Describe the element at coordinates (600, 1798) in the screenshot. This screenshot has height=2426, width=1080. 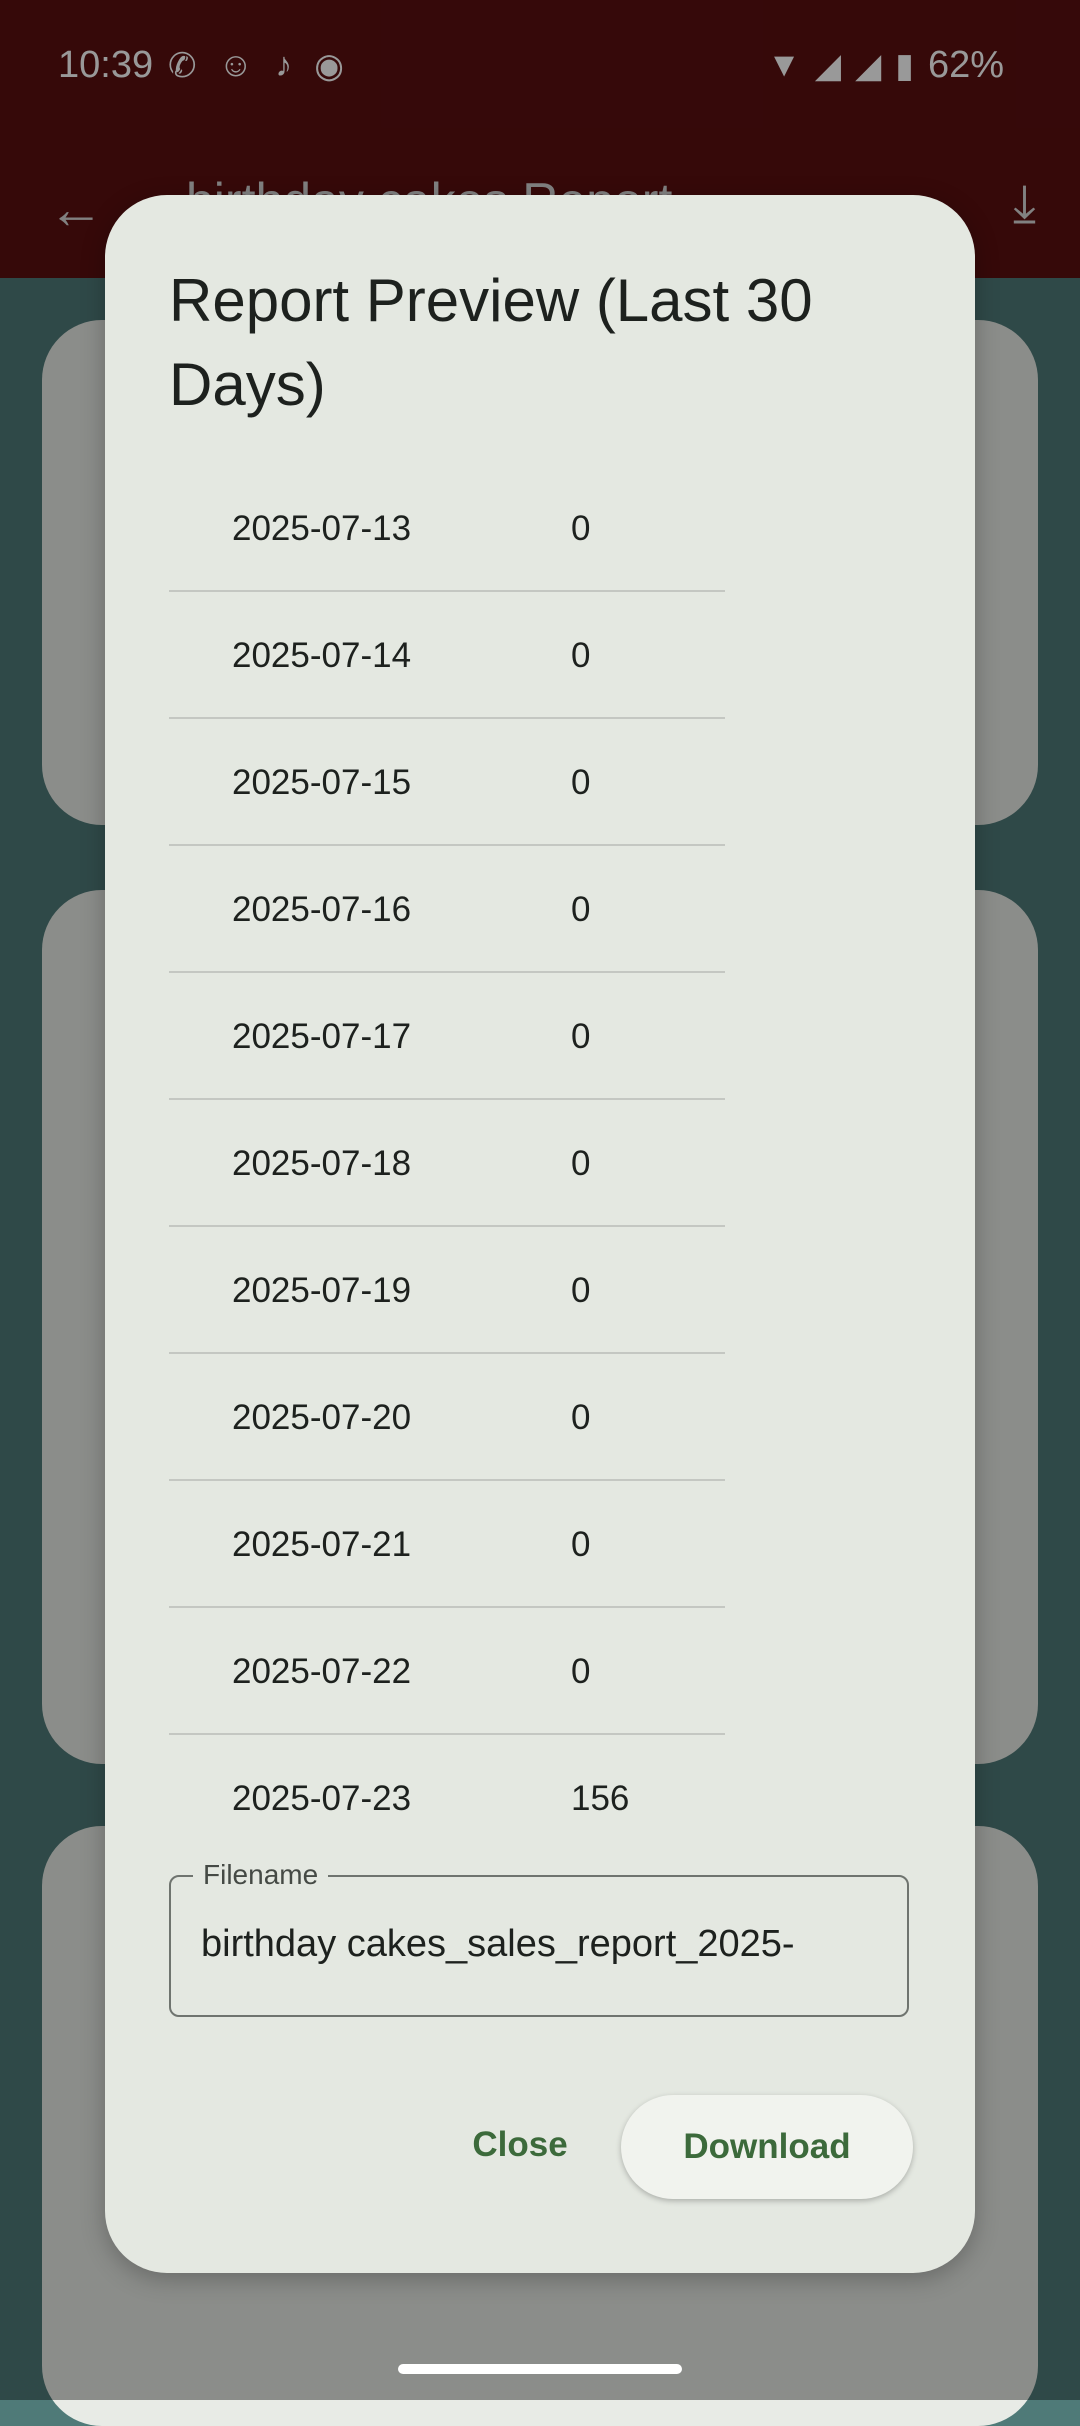
I see `row-value: 156` at that location.